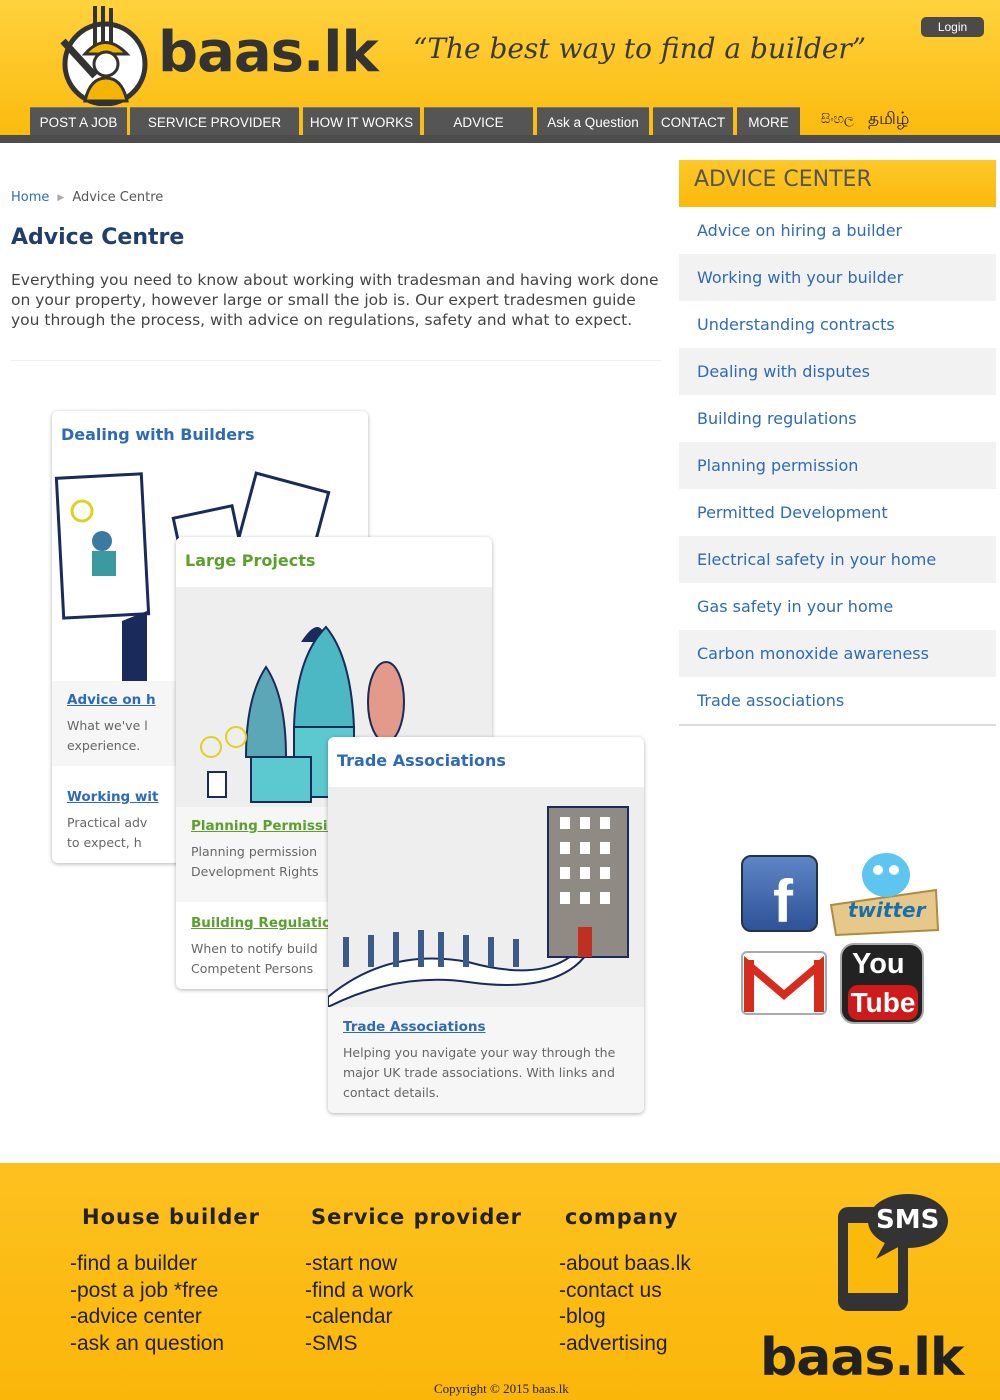  What do you see at coordinates (147, 1344) in the screenshot?
I see `footer-link: -ask an question` at bounding box center [147, 1344].